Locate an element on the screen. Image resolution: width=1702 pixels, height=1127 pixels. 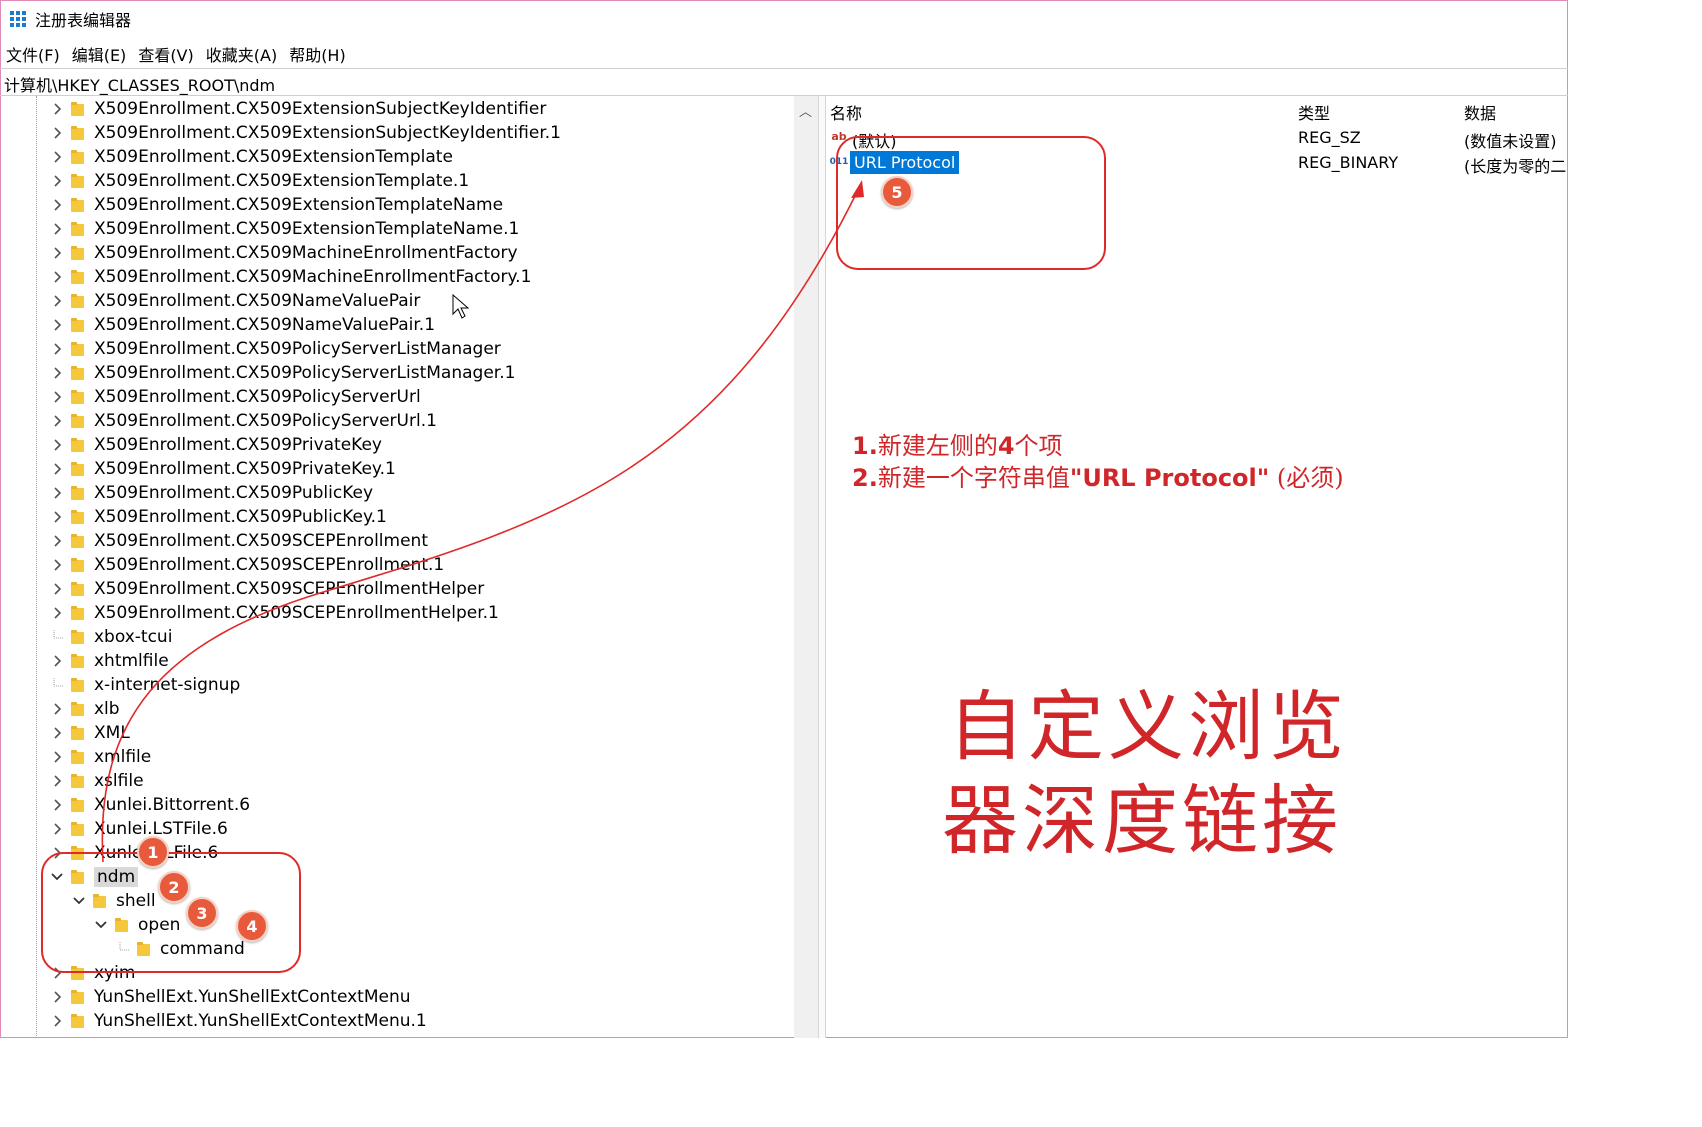
tree-item: xbox-tcui is located at coordinates (111, 637).